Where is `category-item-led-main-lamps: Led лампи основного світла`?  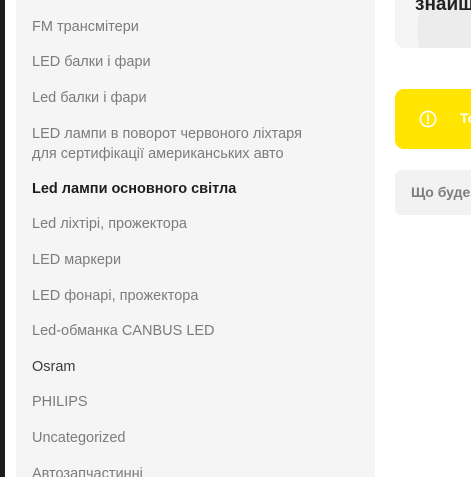
category-item-led-main-lamps: Led лампи основного світла is located at coordinates (134, 189).